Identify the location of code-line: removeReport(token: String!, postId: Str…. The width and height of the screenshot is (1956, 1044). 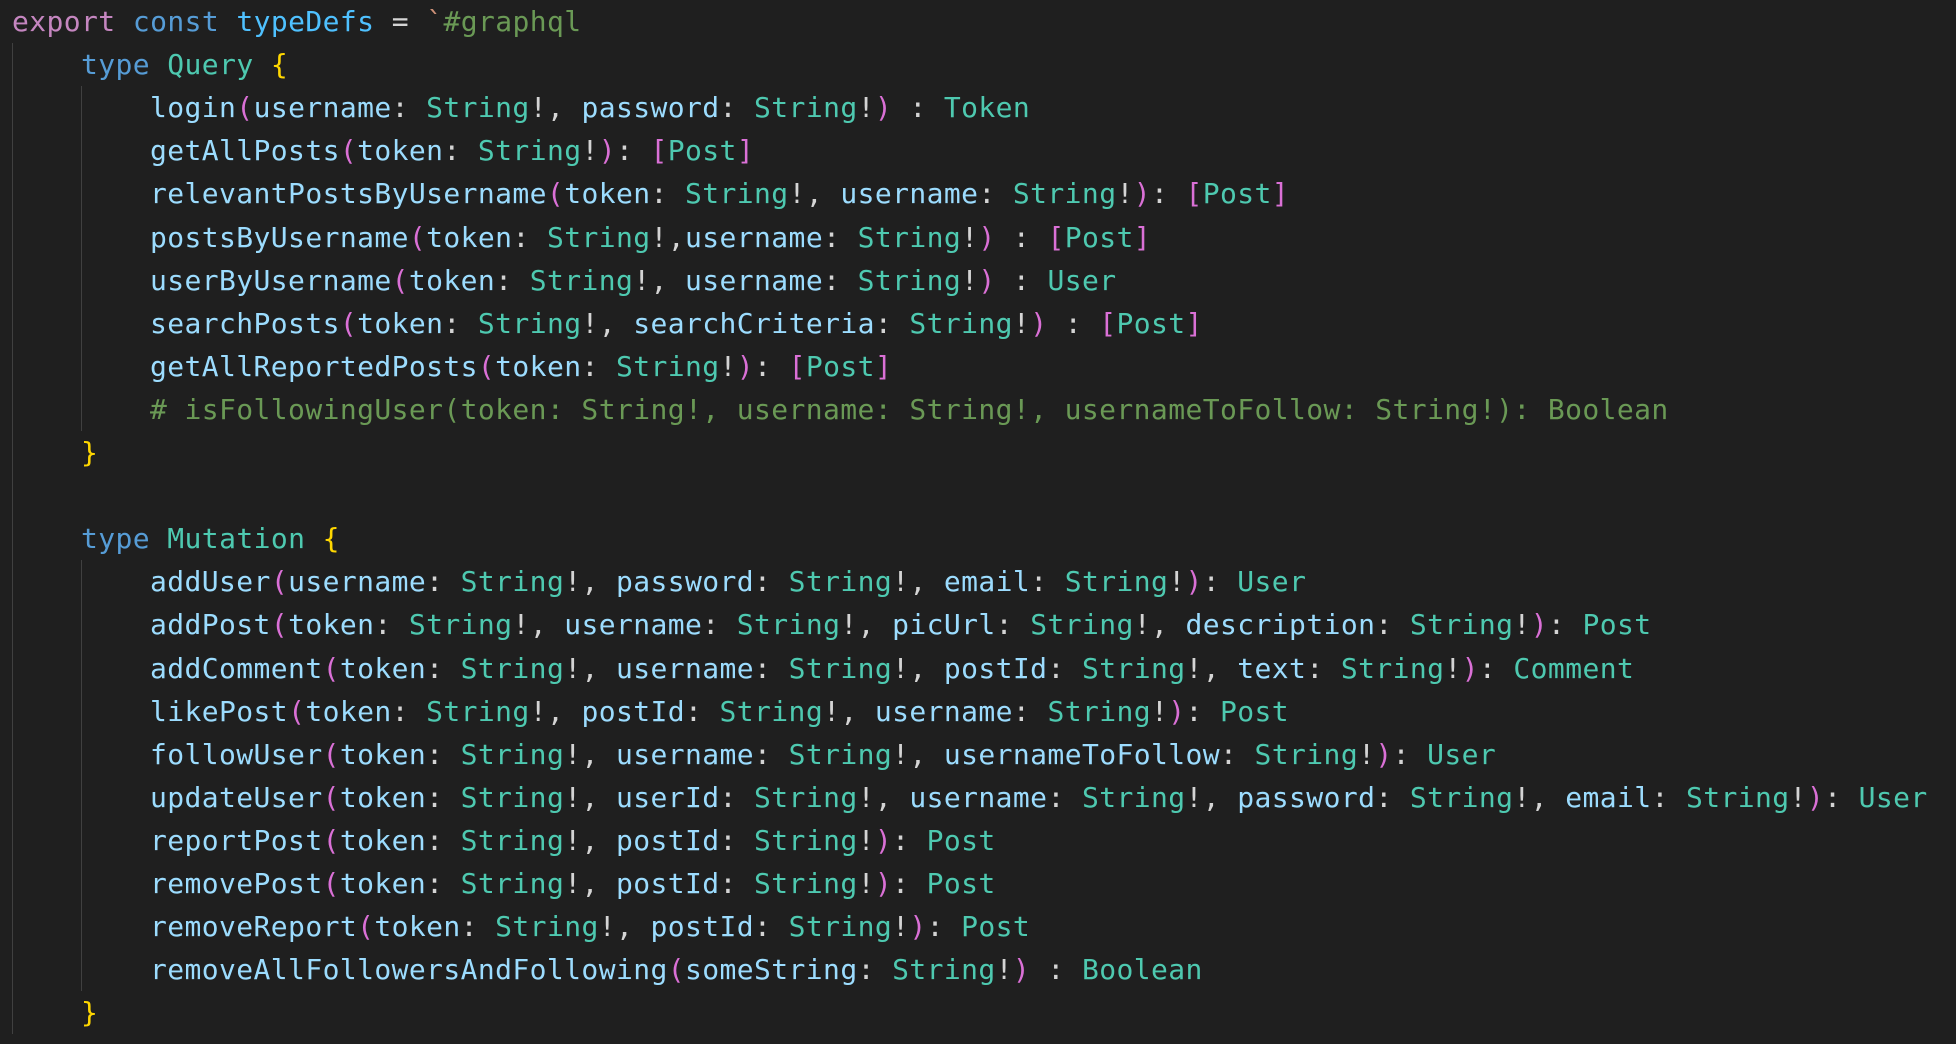
(590, 926).